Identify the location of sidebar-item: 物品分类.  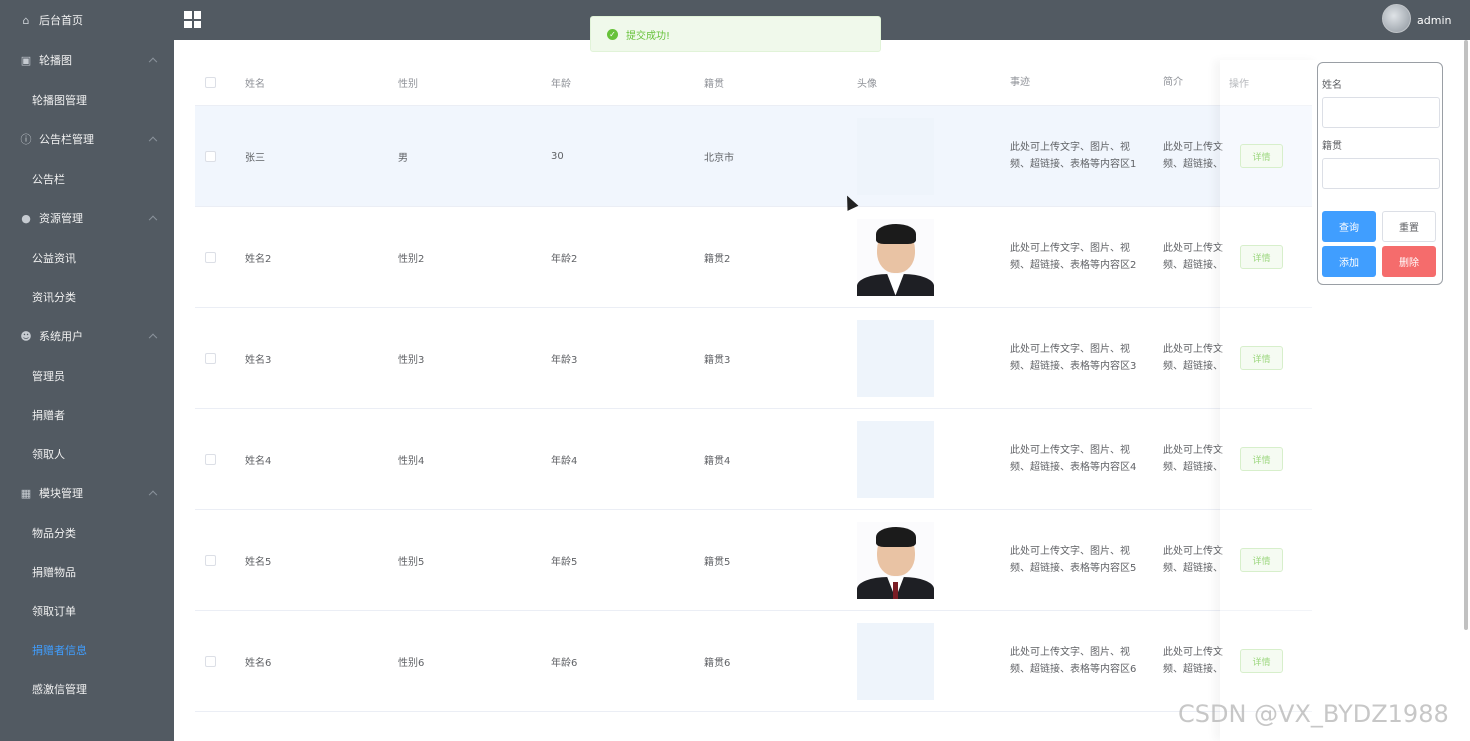
(87, 532).